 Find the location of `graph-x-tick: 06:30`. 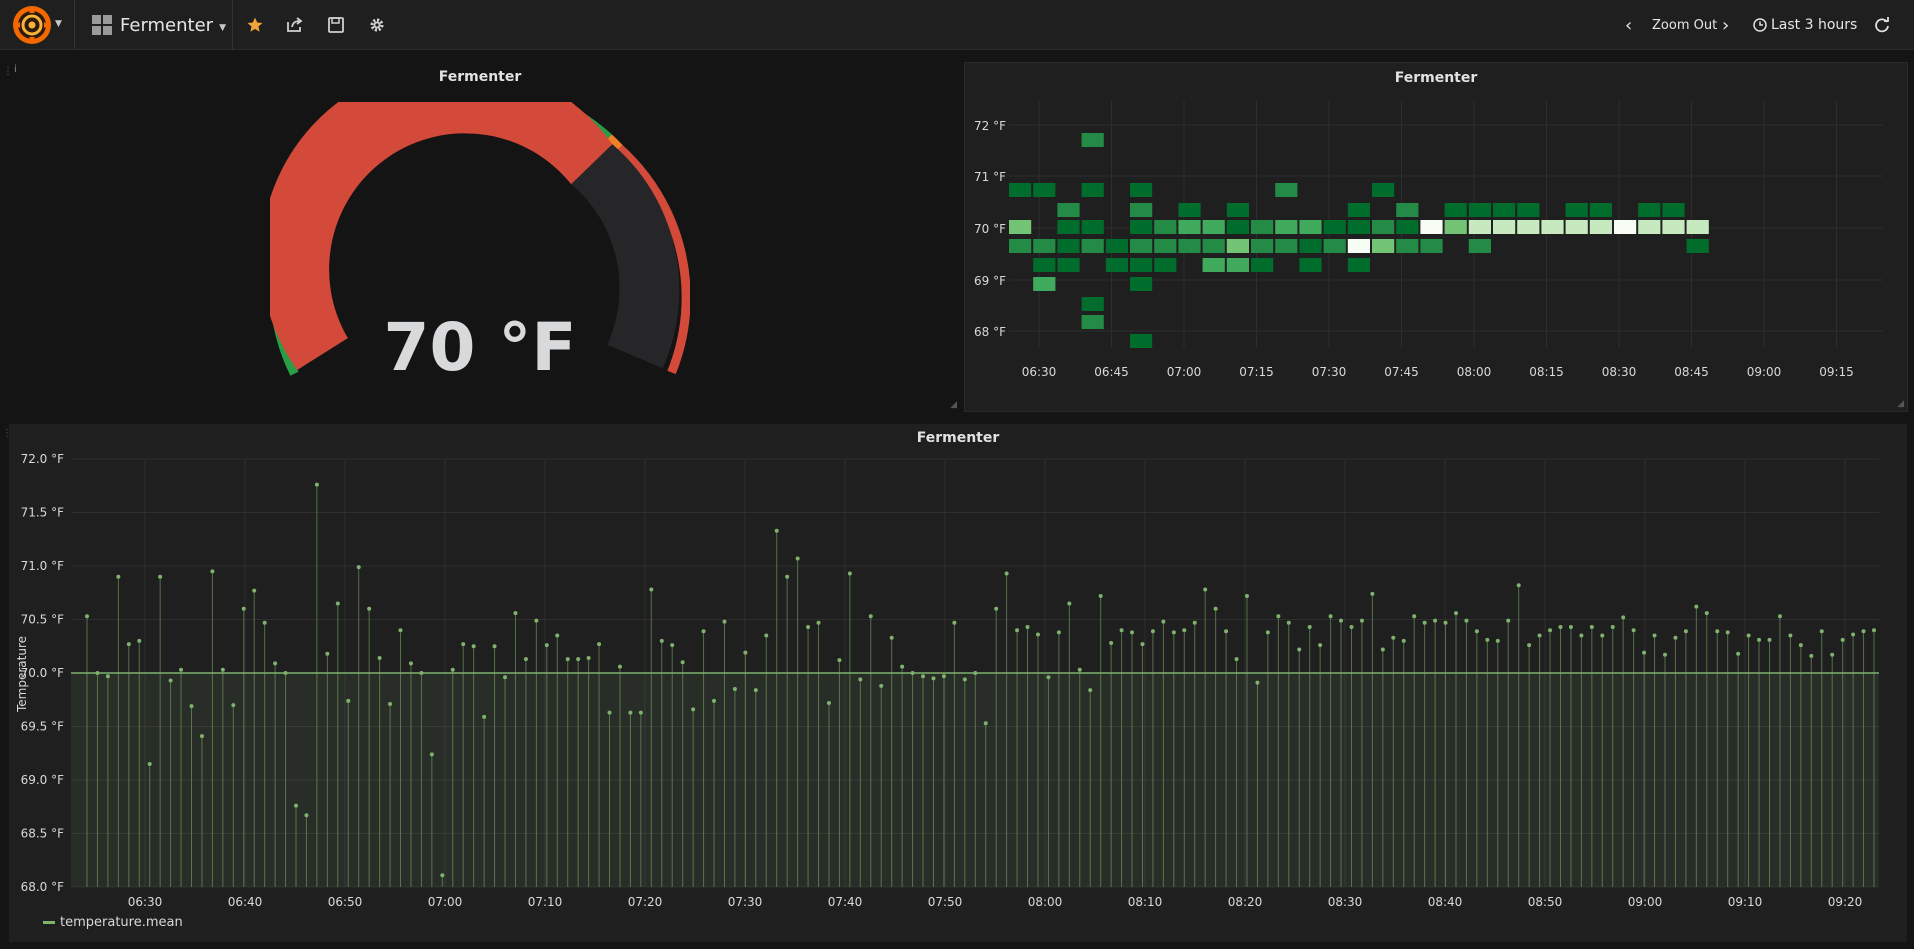

graph-x-tick: 06:30 is located at coordinates (145, 902).